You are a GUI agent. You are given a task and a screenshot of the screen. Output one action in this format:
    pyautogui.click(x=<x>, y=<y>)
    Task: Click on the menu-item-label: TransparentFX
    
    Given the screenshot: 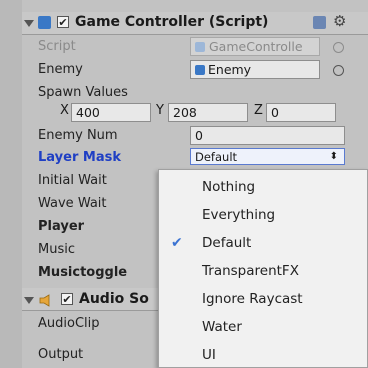 What is the action you would take?
    pyautogui.click(x=250, y=270)
    